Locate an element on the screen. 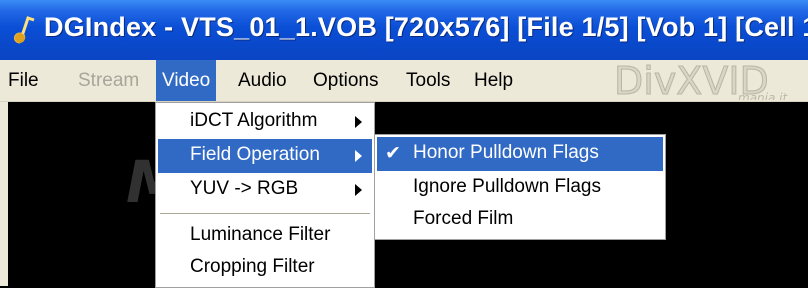  logo-subtext: mania.it is located at coordinates (763, 95).